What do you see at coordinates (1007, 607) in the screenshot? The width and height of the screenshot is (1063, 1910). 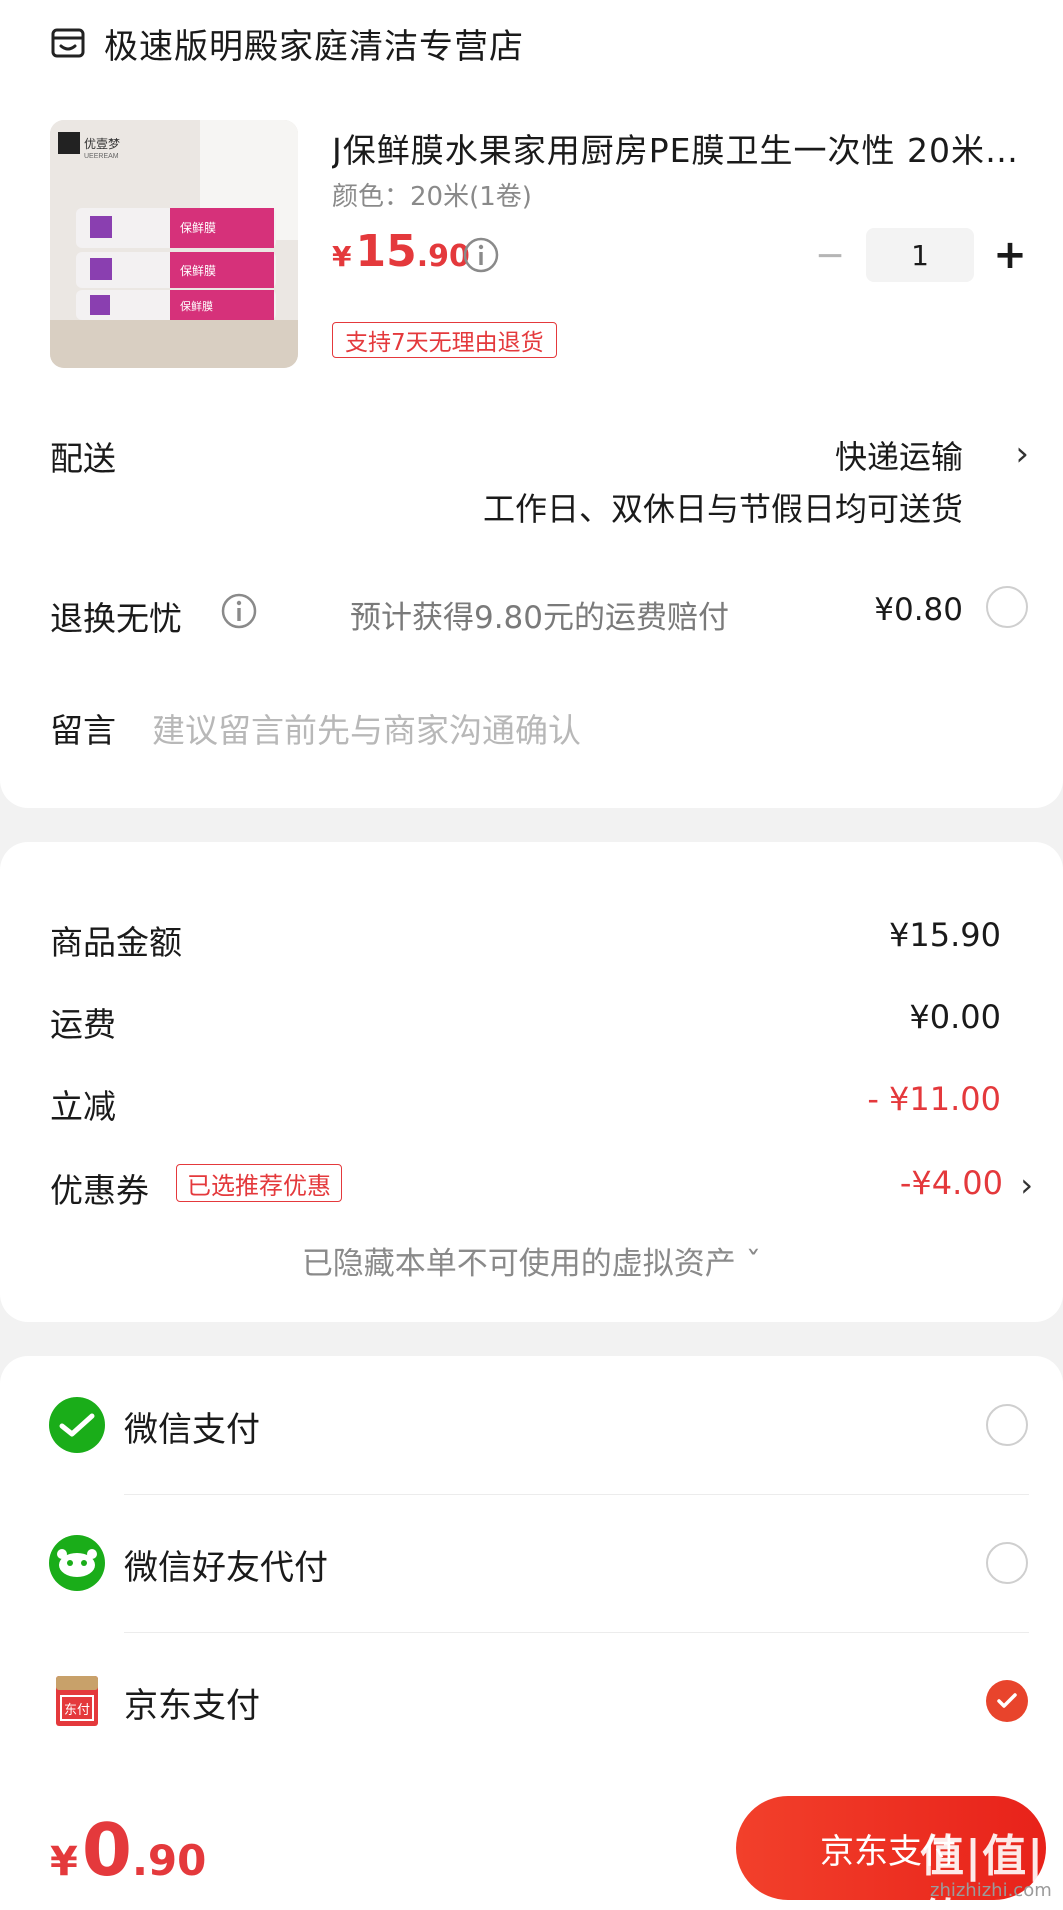 I see `worry-free-radio` at bounding box center [1007, 607].